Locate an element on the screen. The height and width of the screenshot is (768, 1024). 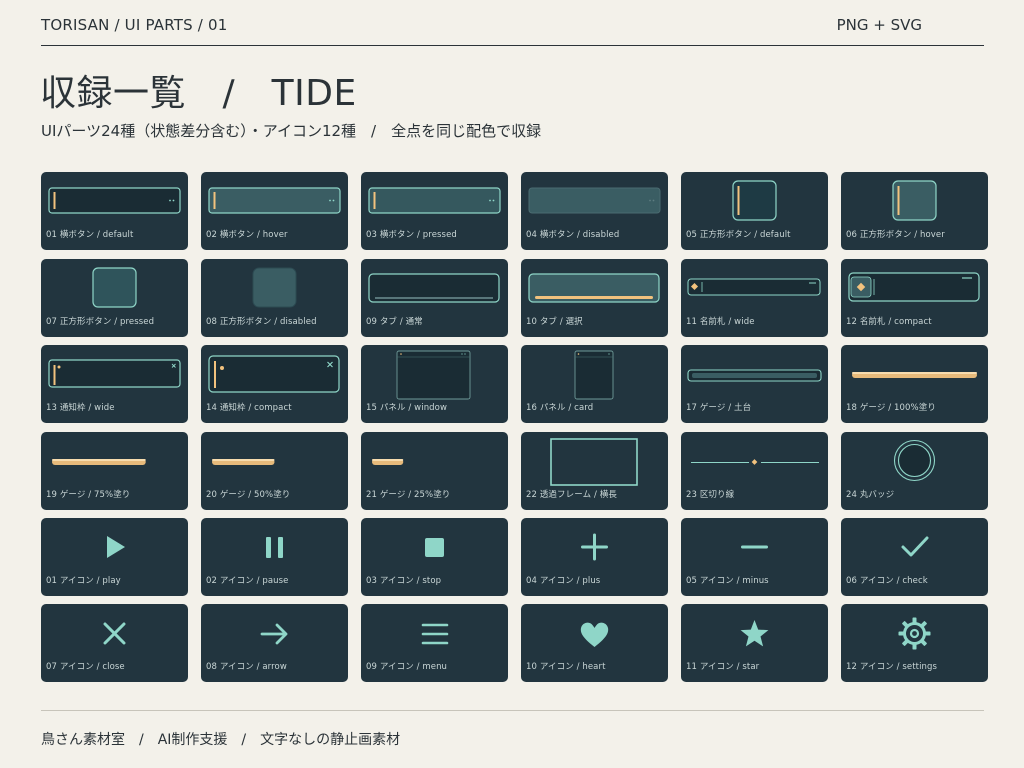
asset-card-minus-icon: 05 アイコン / minus is located at coordinates (754, 557).